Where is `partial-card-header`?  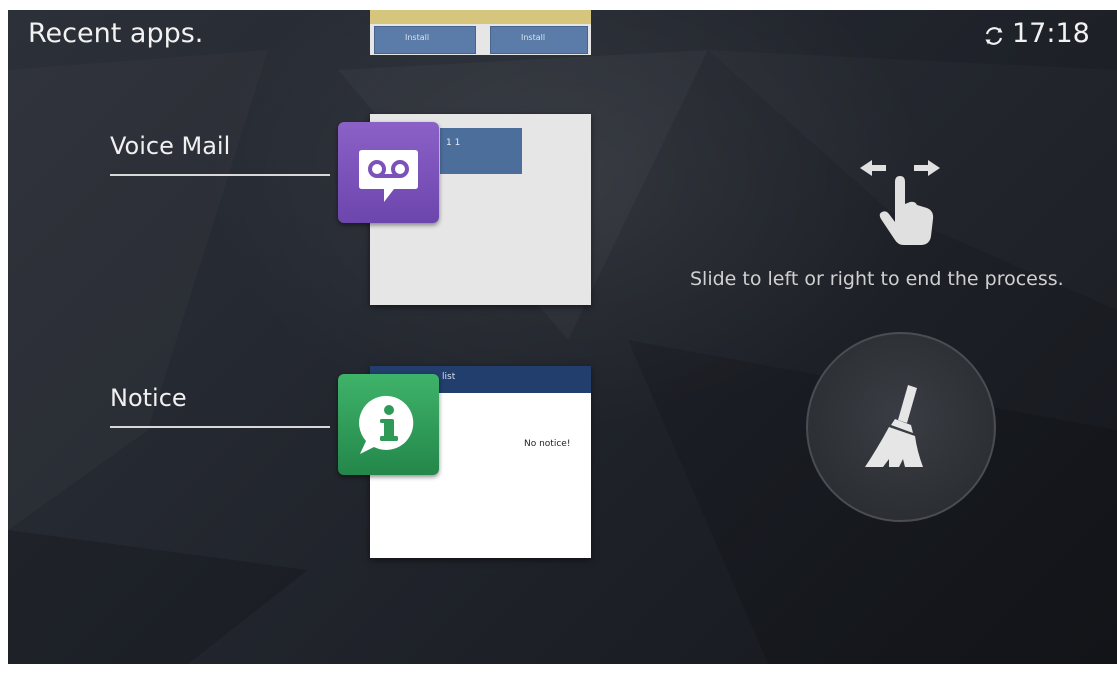 partial-card-header is located at coordinates (480, 17).